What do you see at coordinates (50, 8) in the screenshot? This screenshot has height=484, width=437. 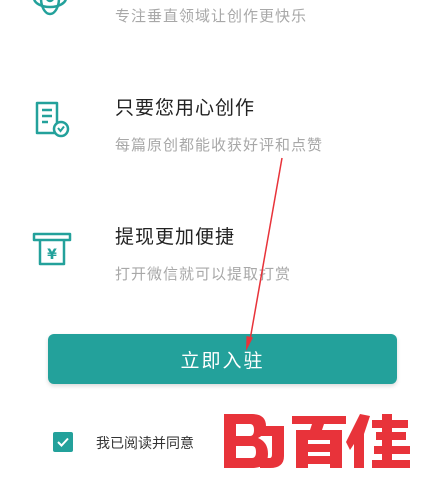 I see `brain-icon` at bounding box center [50, 8].